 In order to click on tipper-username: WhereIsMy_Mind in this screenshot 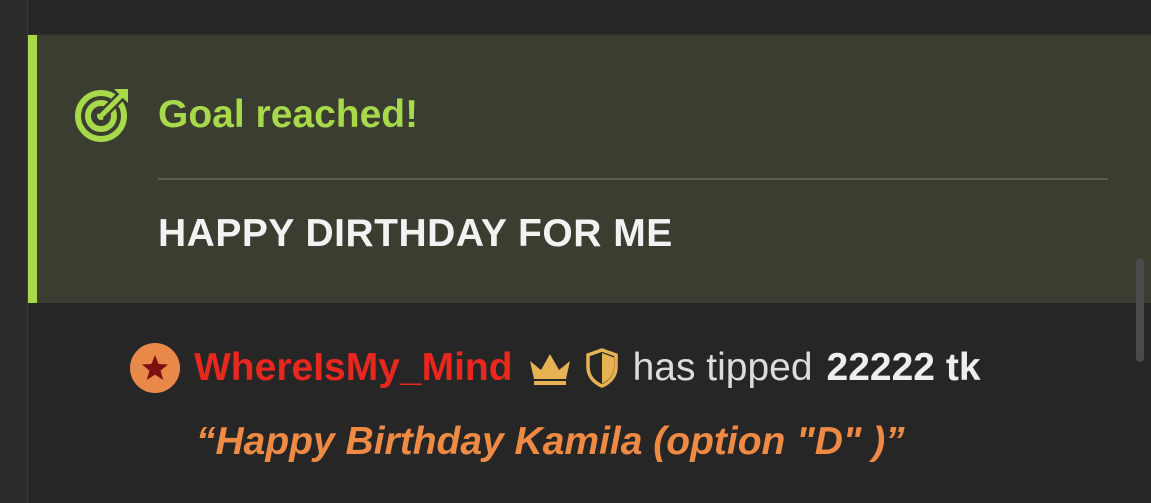, I will do `click(353, 368)`.